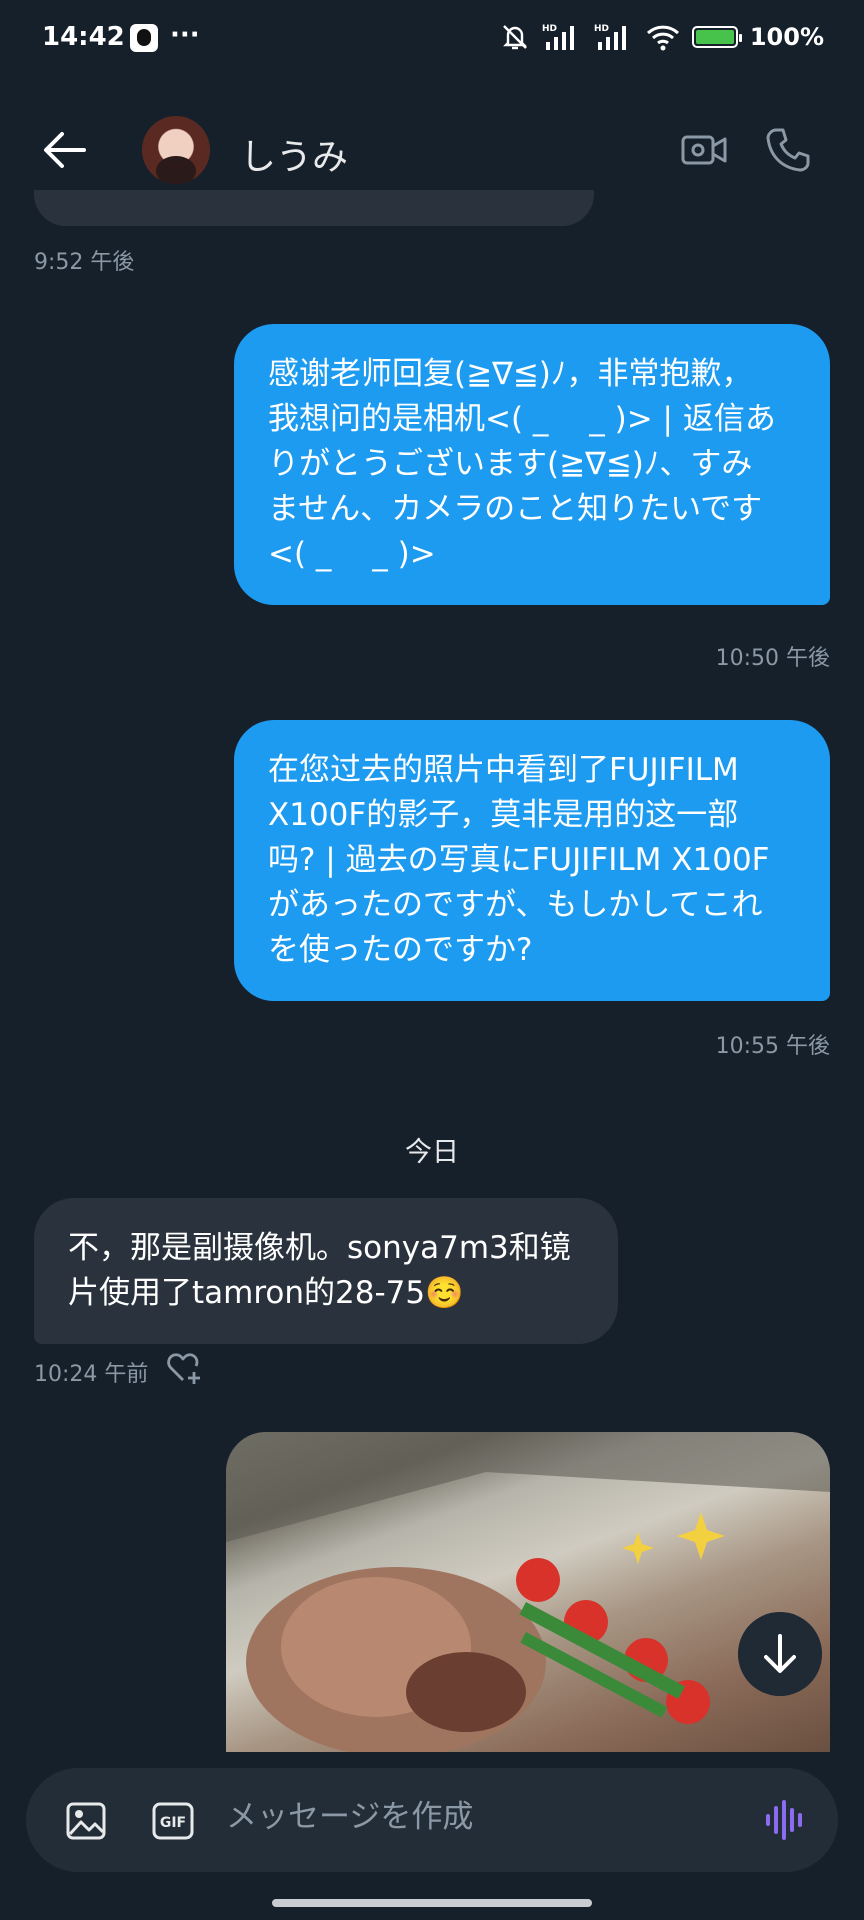 Image resolution: width=864 pixels, height=1920 pixels. What do you see at coordinates (772, 1046) in the screenshot?
I see `message-timestamp: 10:55 午後` at bounding box center [772, 1046].